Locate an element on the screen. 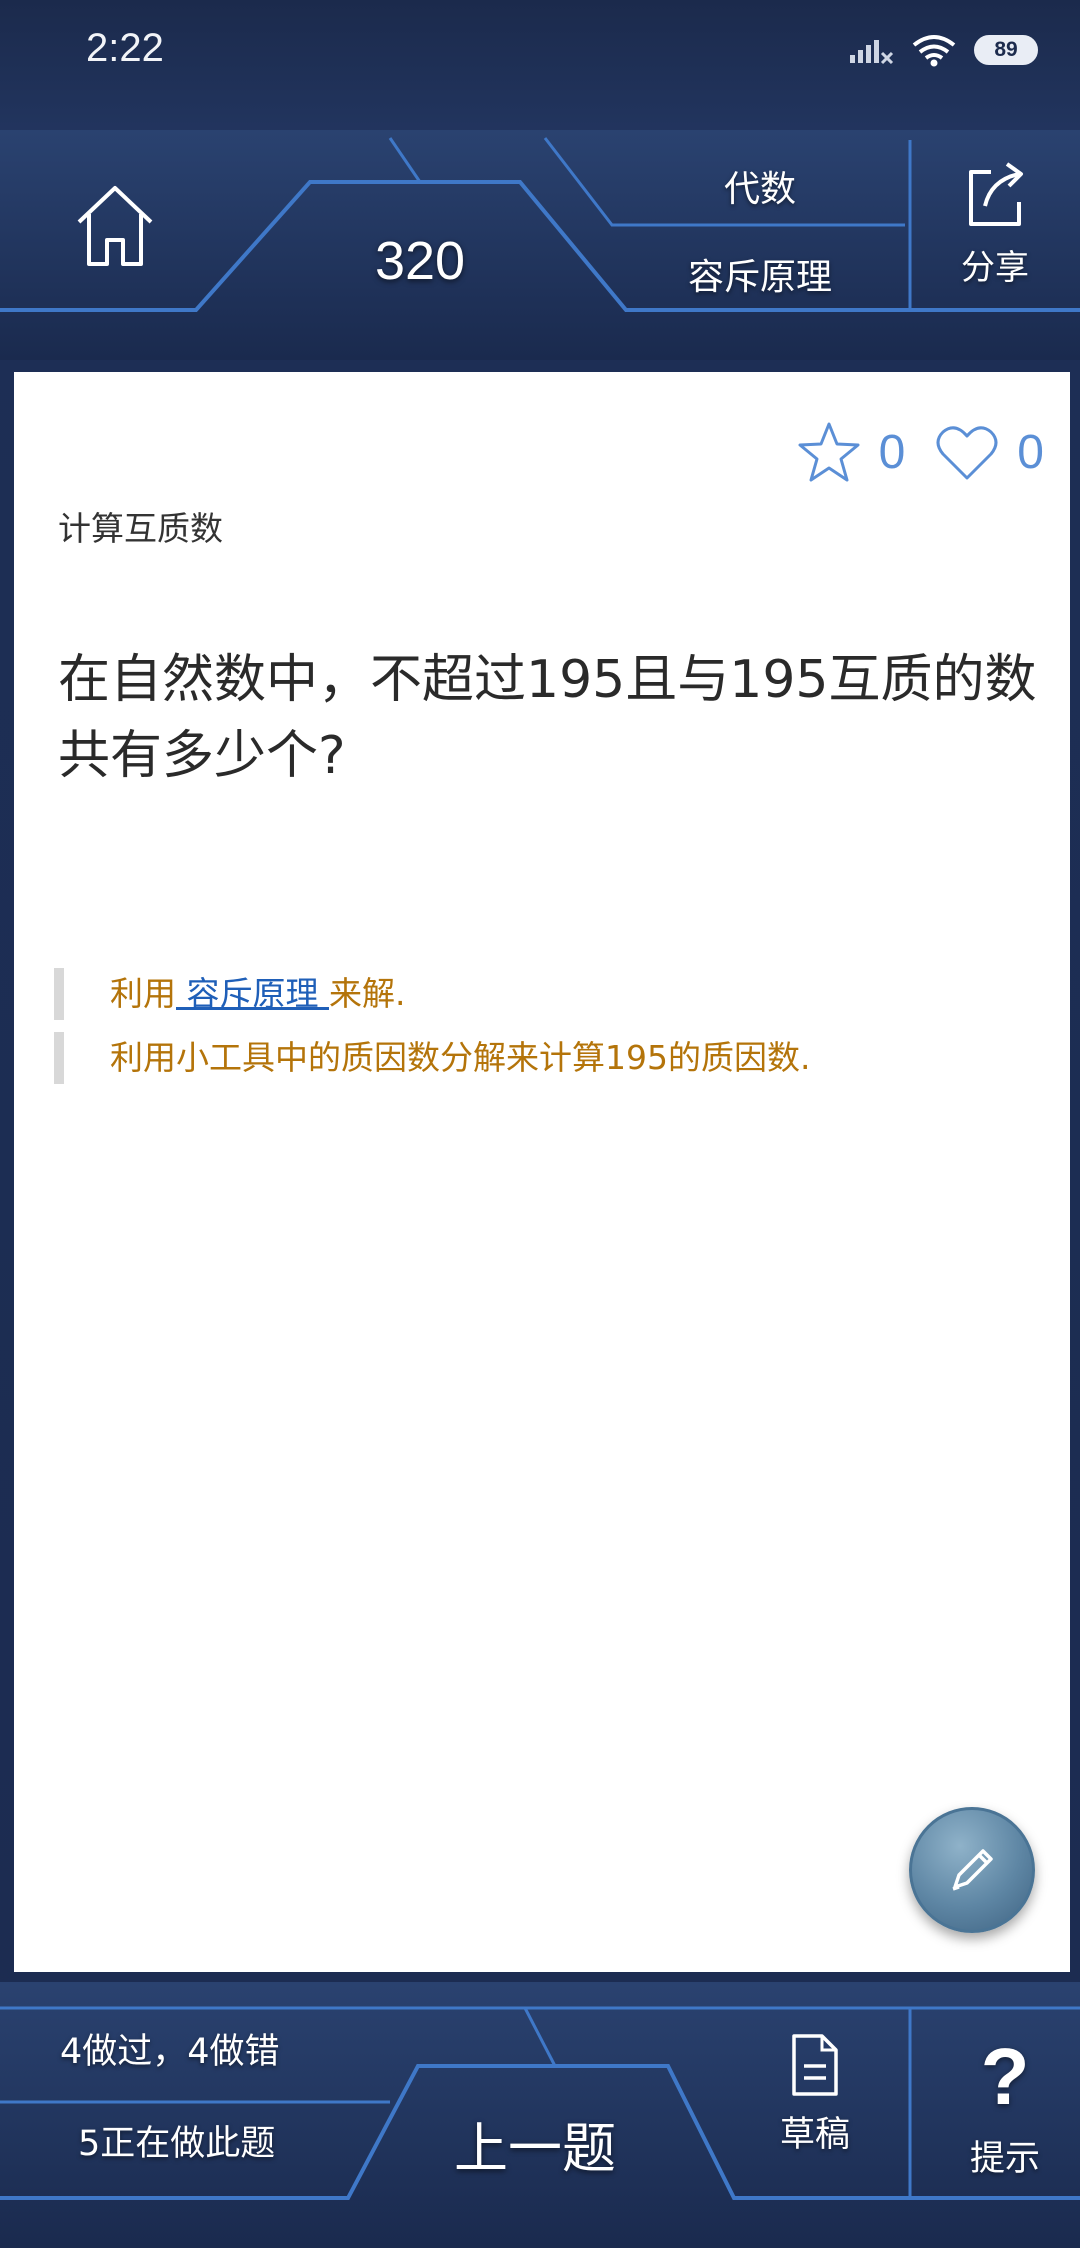 The width and height of the screenshot is (1080, 2248). hint-list: 利用 容斥原理 来解. 利用小工具中的质因数分解来计算195的质因数. is located at coordinates (549, 1032).